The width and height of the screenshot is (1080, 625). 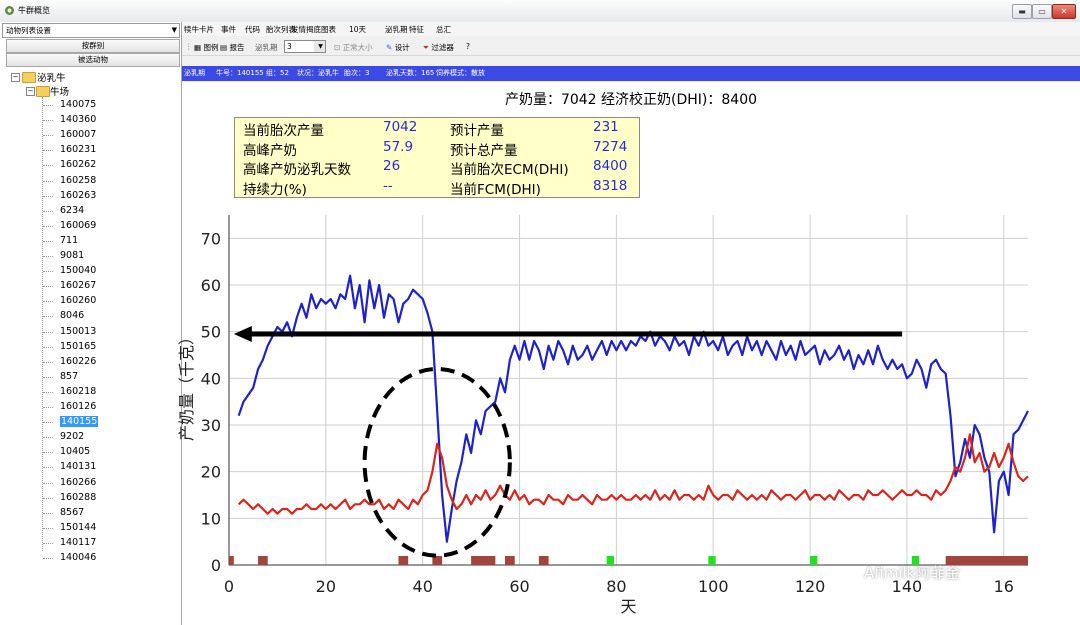 What do you see at coordinates (633, 474) in the screenshot?
I see `series-line` at bounding box center [633, 474].